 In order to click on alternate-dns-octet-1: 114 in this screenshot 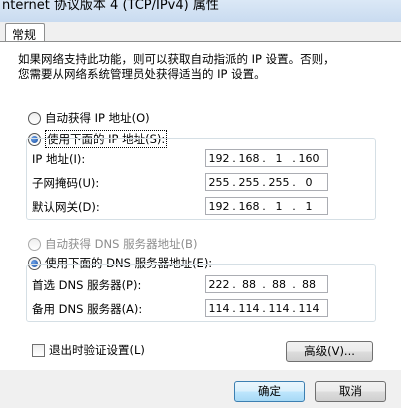, I will do `click(219, 308)`.